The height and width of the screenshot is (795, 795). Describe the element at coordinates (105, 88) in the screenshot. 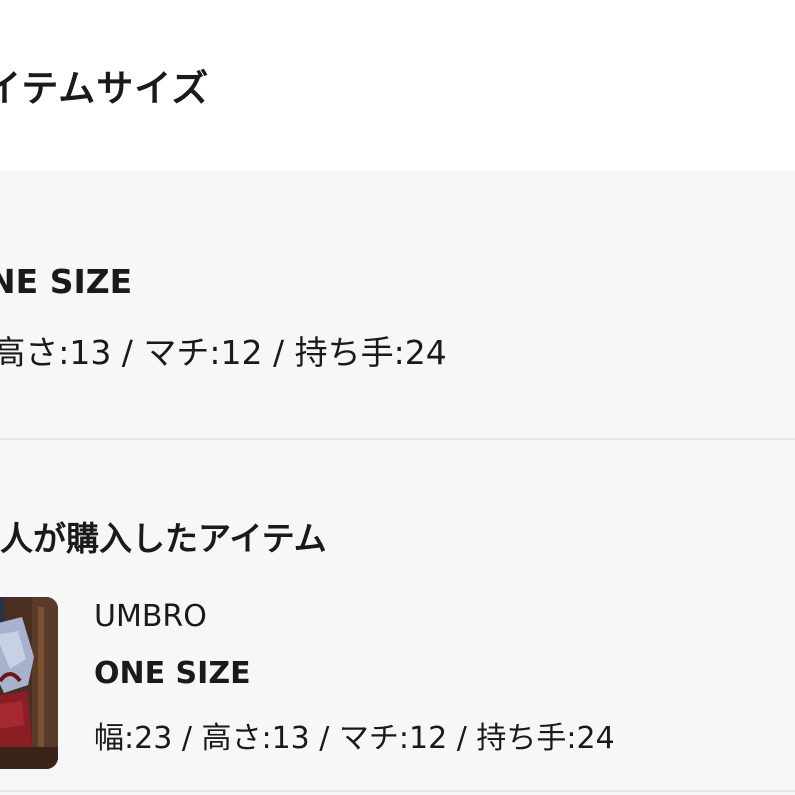

I see `section-title: アイテムサイズ` at that location.